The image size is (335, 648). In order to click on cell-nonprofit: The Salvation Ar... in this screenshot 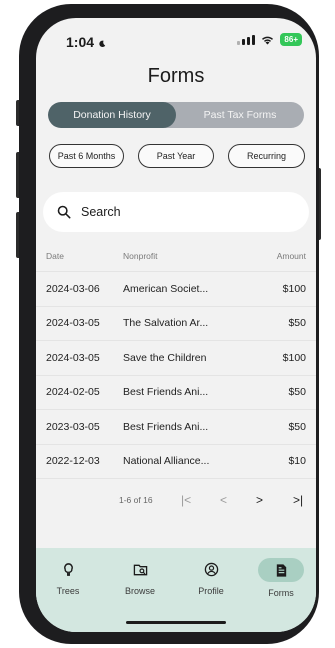, I will do `click(166, 323)`.